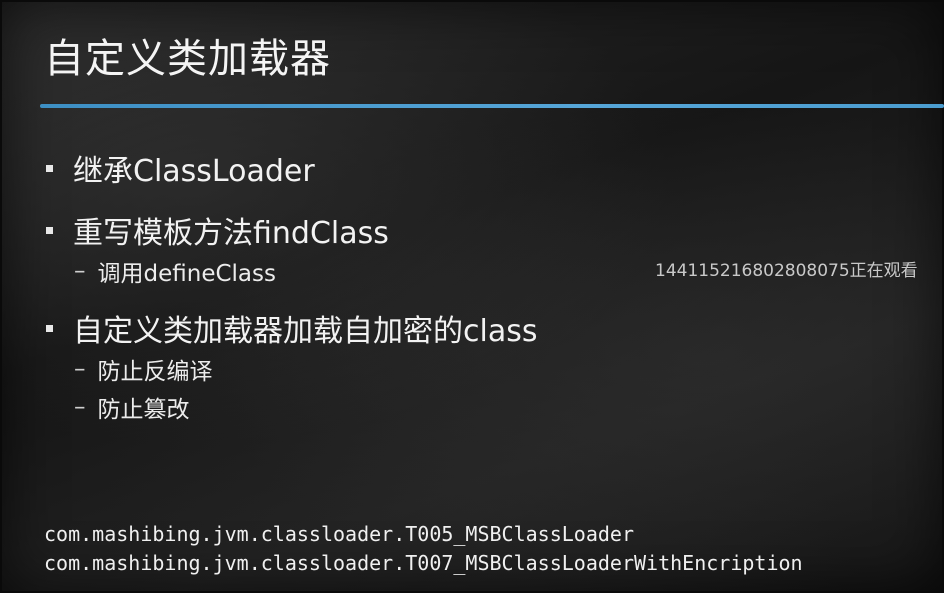 The width and height of the screenshot is (944, 593). I want to click on bullet-item: 重写模板方法findClass, so click(216, 230).